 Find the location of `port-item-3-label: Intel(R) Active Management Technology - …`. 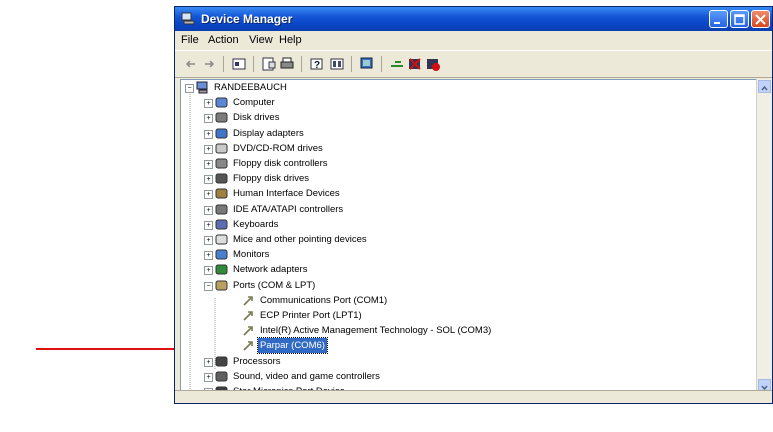

port-item-3-label: Intel(R) Active Management Technology - … is located at coordinates (376, 330).